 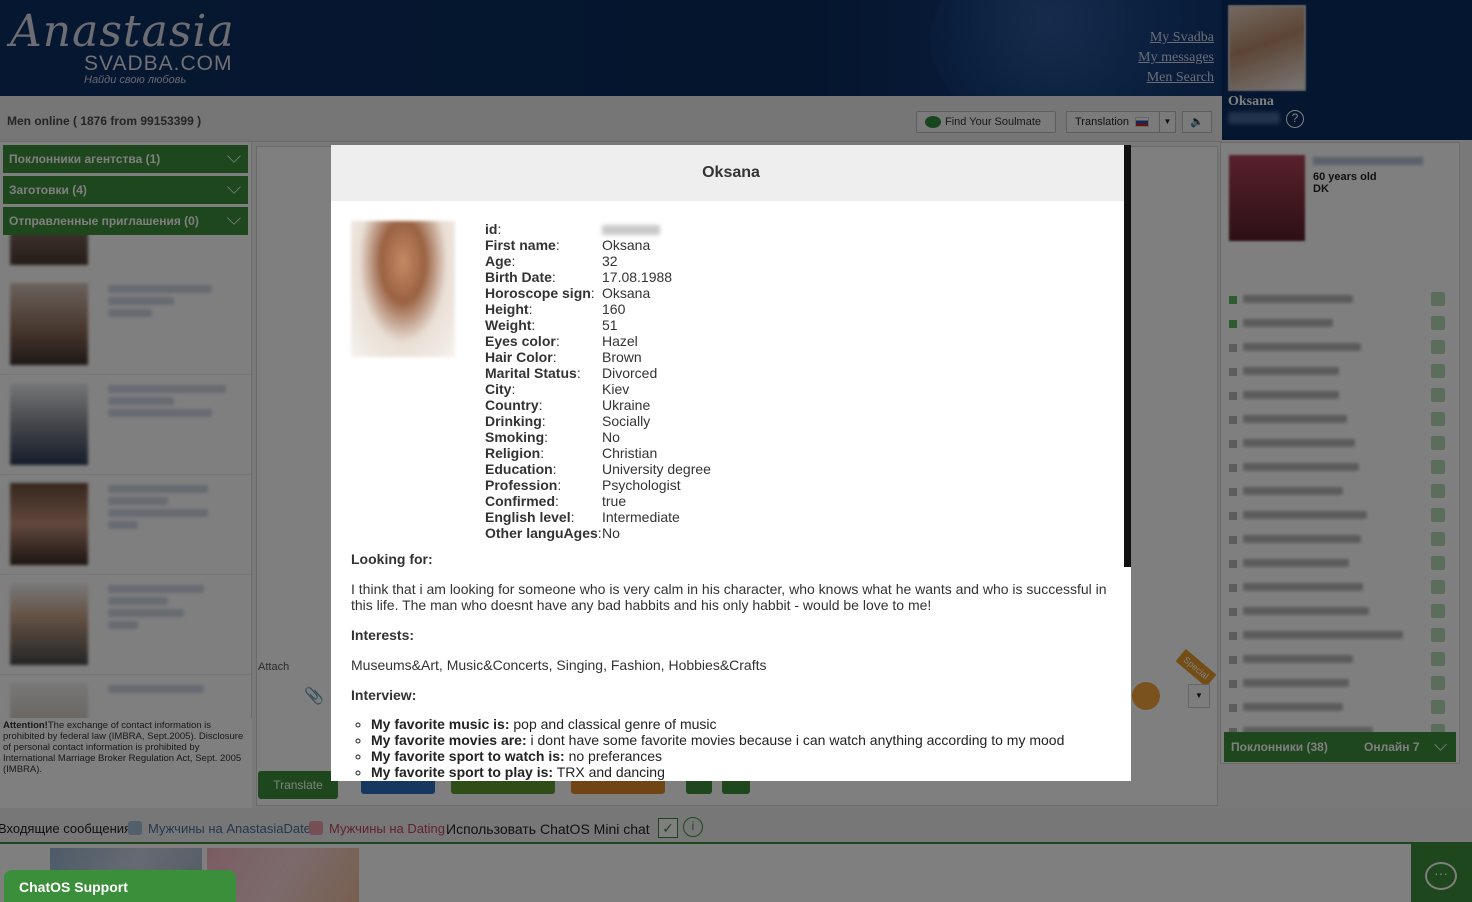 I want to click on field-label: Other languAges:, so click(x=543, y=533).